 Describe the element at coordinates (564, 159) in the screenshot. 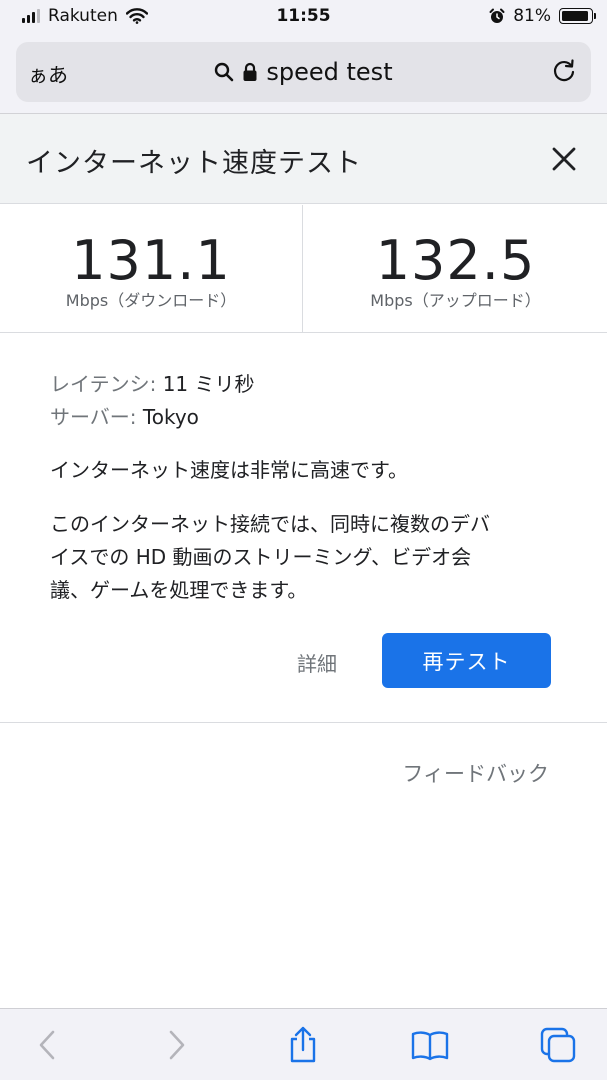

I see `close-icon` at that location.